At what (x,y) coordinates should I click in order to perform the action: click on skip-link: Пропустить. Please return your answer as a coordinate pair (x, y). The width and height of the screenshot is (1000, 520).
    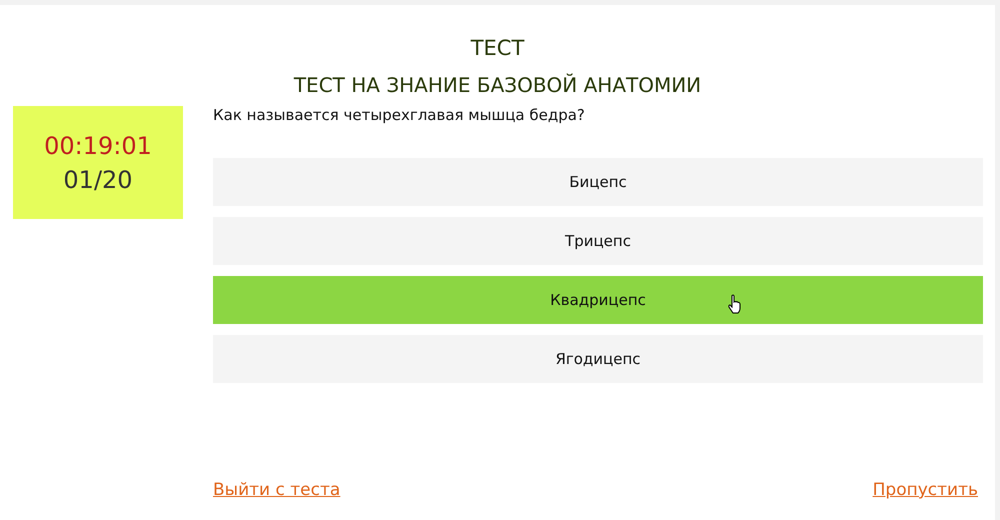
    Looking at the image, I should click on (925, 490).